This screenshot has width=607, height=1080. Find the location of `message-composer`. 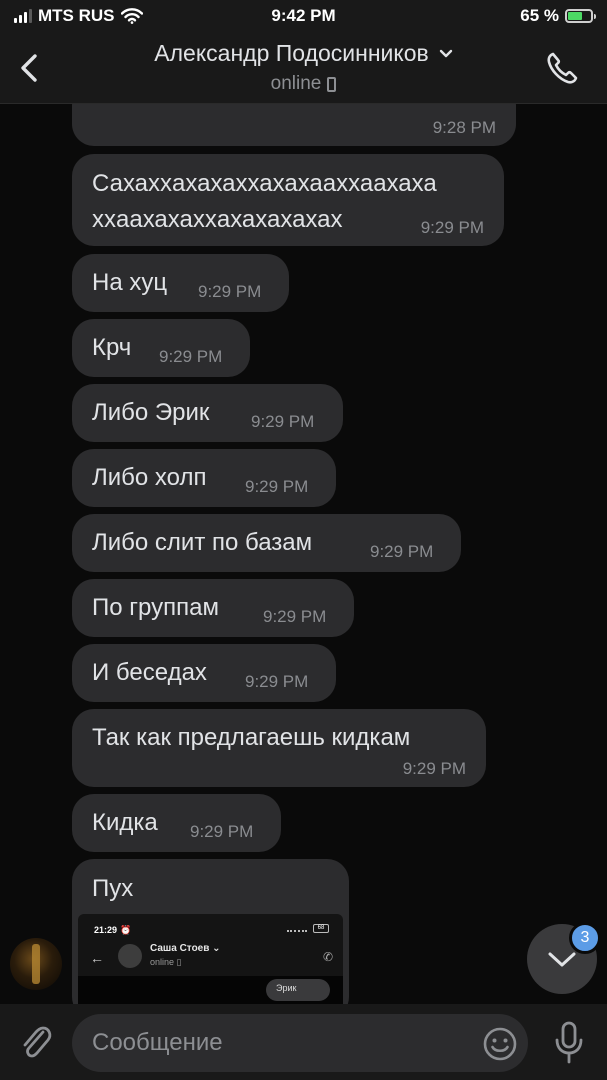

message-composer is located at coordinates (303, 1042).